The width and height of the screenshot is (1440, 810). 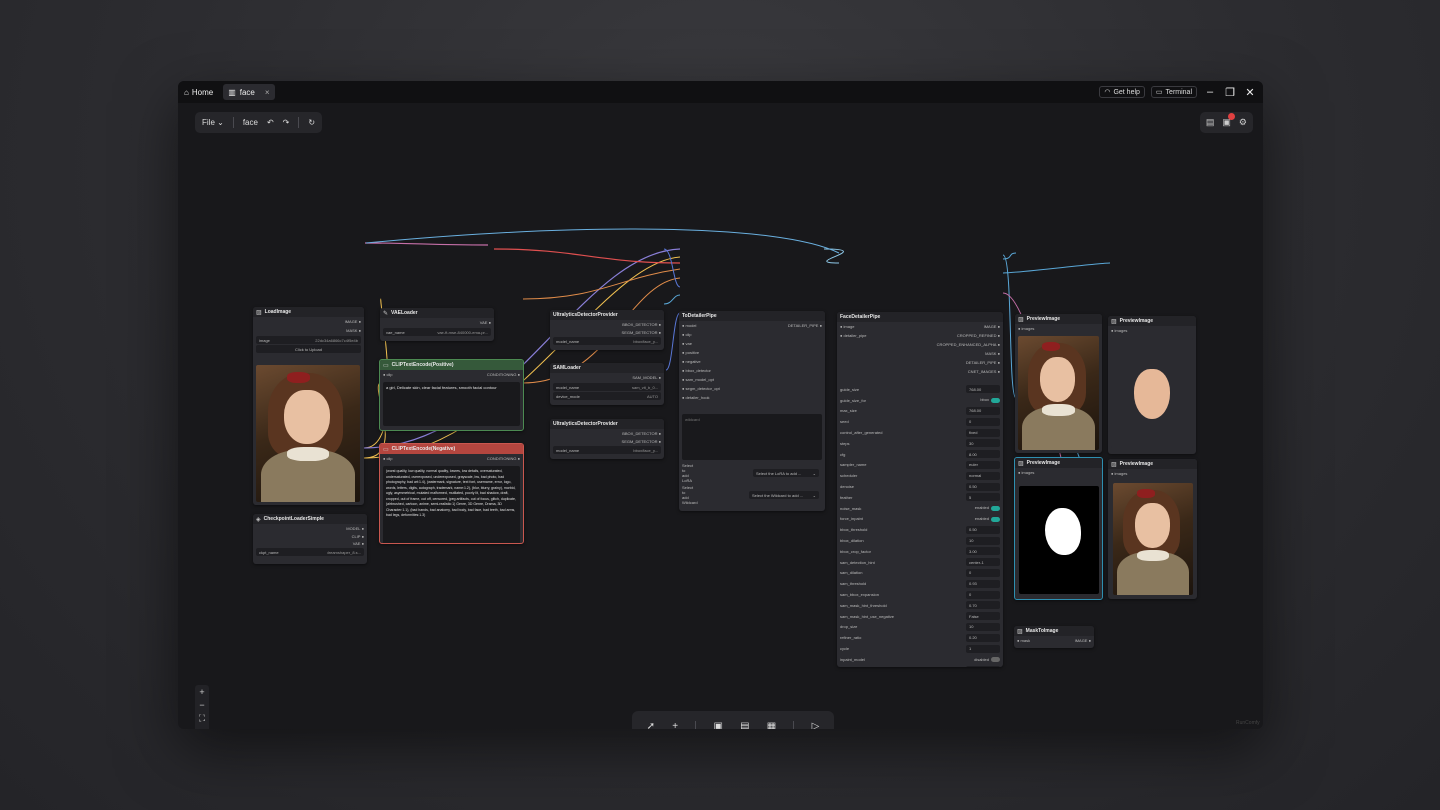 I want to click on lora-select: Select the LoRA to add ... ⌄, so click(x=786, y=473).